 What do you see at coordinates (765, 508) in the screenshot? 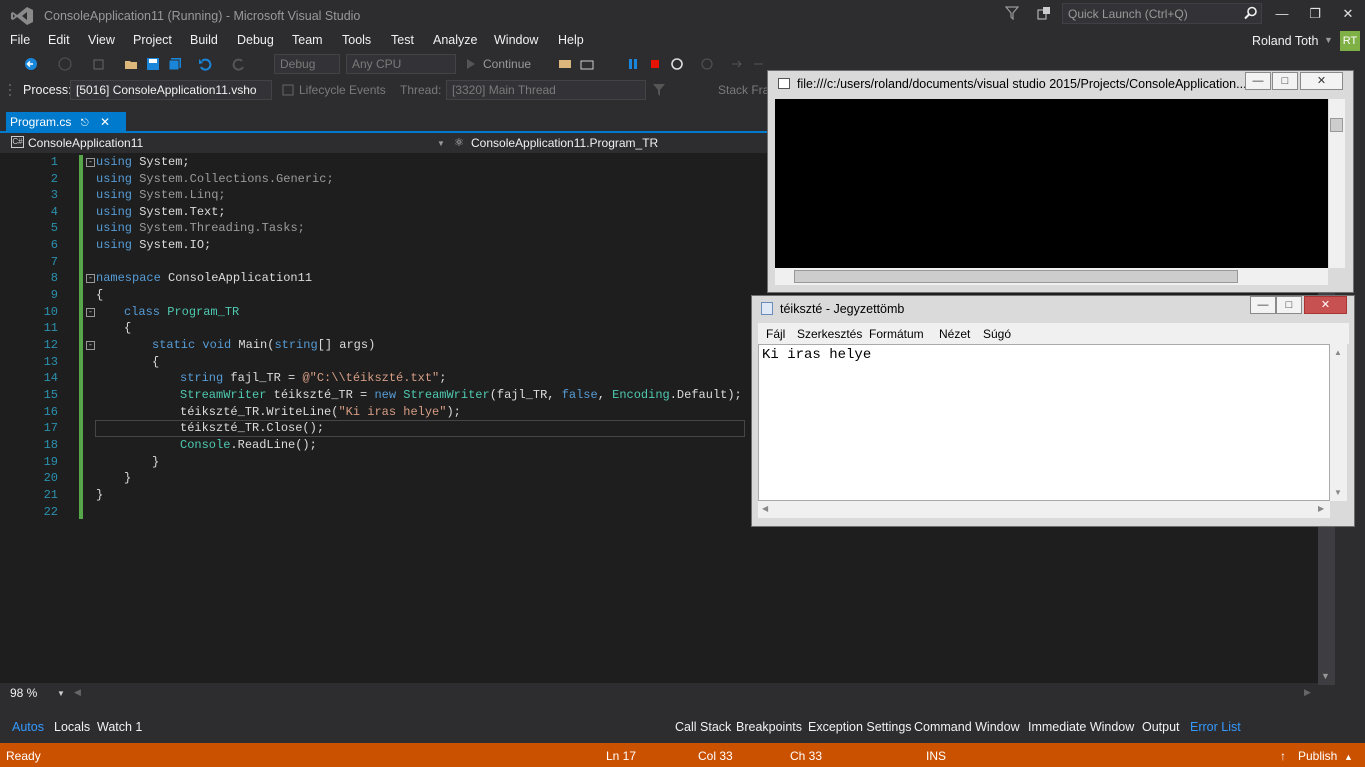
I see `notepad-scroll-left-icon: ◀` at bounding box center [765, 508].